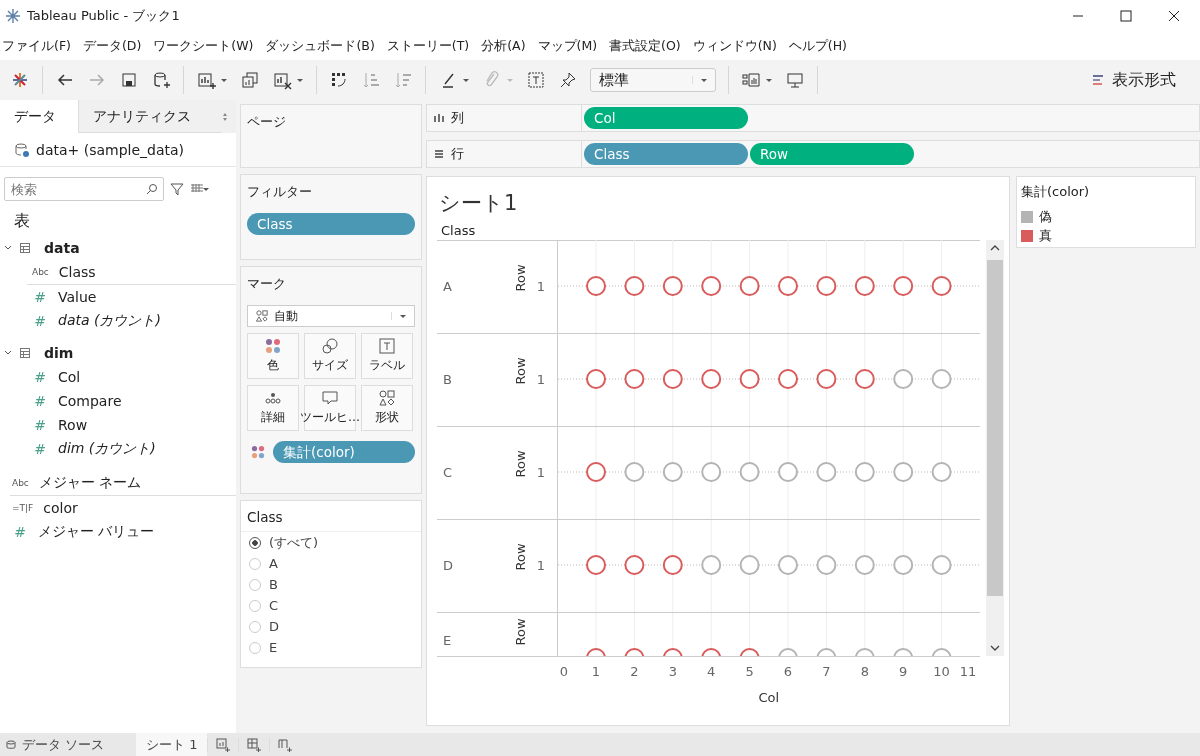 This screenshot has width=1200, height=756. Describe the element at coordinates (795, 80) in the screenshot. I see `presentation-icon` at that location.